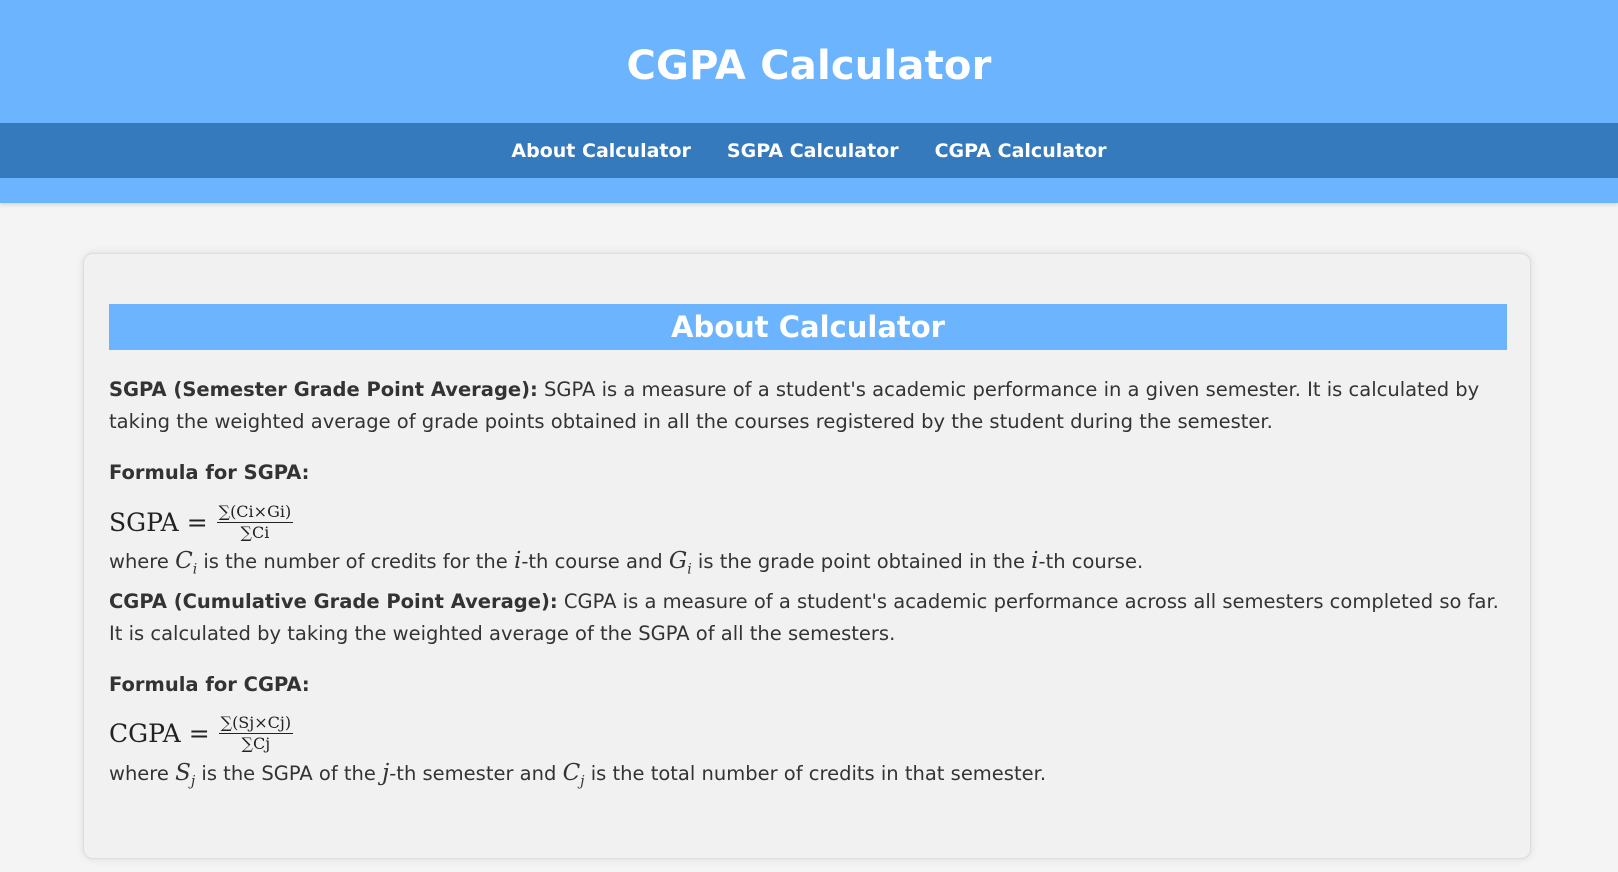 The image size is (1618, 872). I want to click on sgpa-lead: SGPA (Semester Grade Point Average):, so click(323, 389).